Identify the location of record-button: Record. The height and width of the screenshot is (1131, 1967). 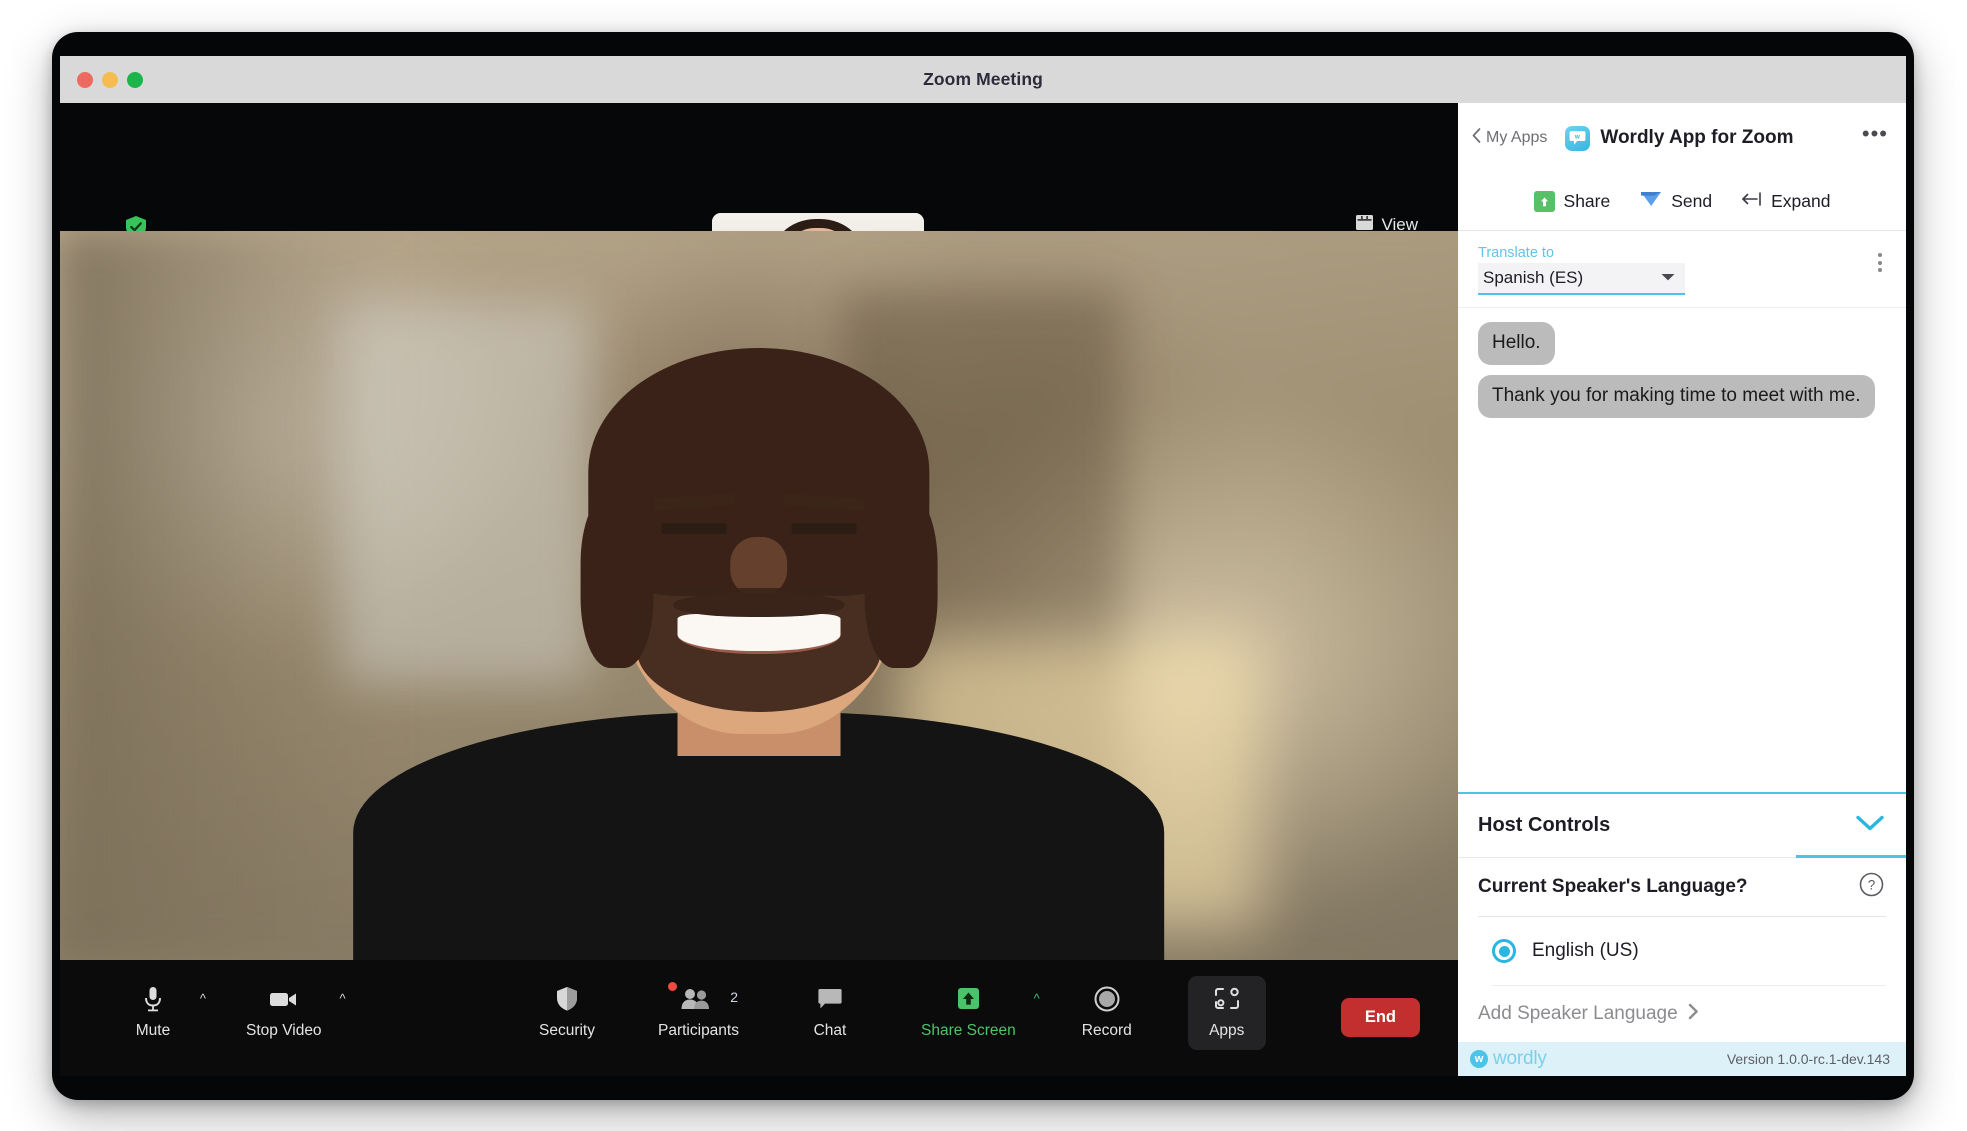
(1107, 1013).